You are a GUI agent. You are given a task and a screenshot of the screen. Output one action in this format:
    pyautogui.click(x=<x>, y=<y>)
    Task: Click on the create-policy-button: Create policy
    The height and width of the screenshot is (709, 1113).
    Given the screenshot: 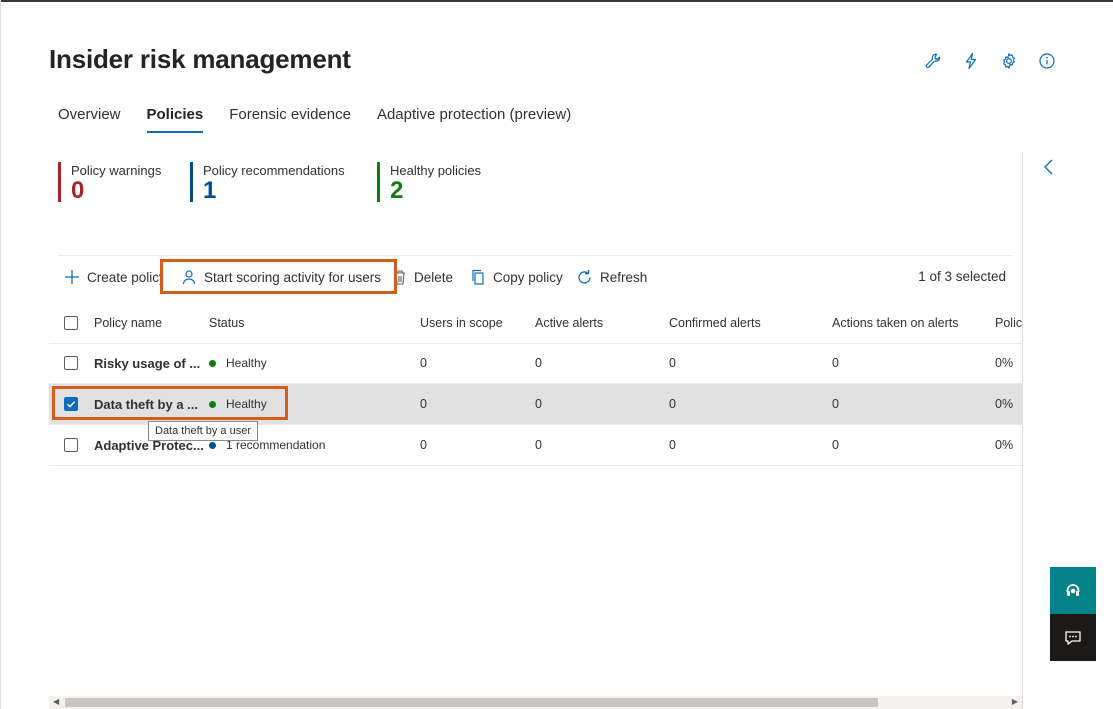 What is the action you would take?
    pyautogui.click(x=113, y=277)
    